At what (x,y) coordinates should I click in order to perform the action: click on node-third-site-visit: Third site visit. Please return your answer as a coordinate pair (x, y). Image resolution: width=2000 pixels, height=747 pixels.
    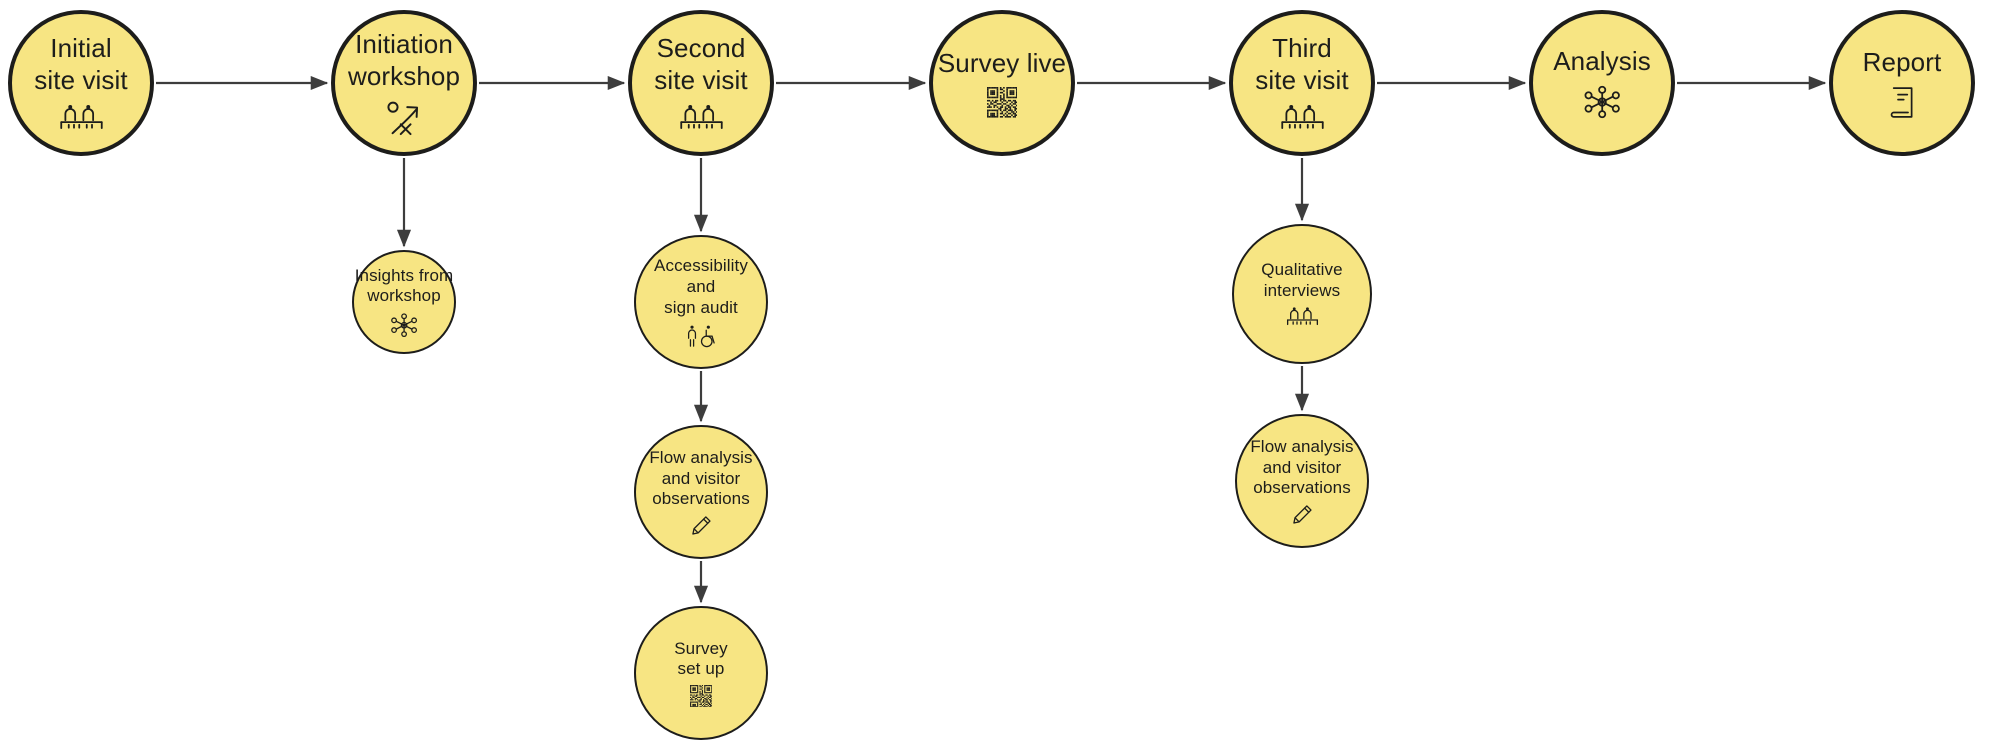
    Looking at the image, I should click on (1302, 83).